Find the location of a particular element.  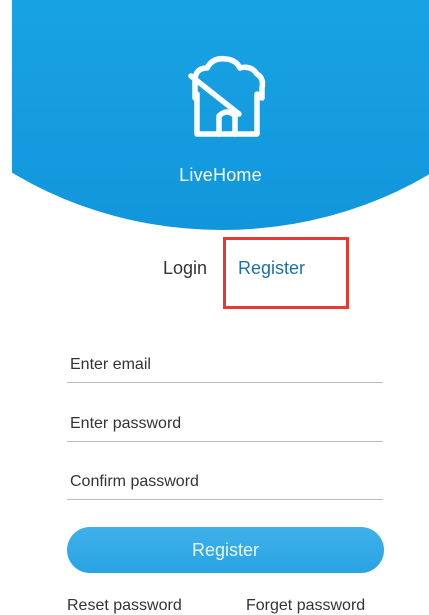

tab-login: Login is located at coordinates (185, 268).